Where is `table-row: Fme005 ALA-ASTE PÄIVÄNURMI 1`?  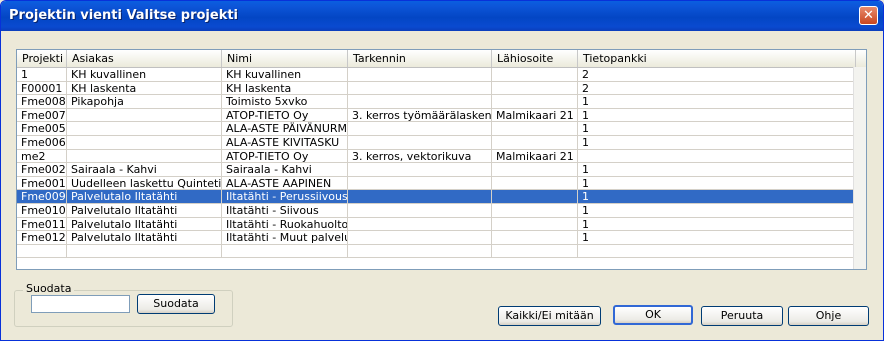 table-row: Fme005 ALA-ASTE PÄIVÄNURMI 1 is located at coordinates (441, 129).